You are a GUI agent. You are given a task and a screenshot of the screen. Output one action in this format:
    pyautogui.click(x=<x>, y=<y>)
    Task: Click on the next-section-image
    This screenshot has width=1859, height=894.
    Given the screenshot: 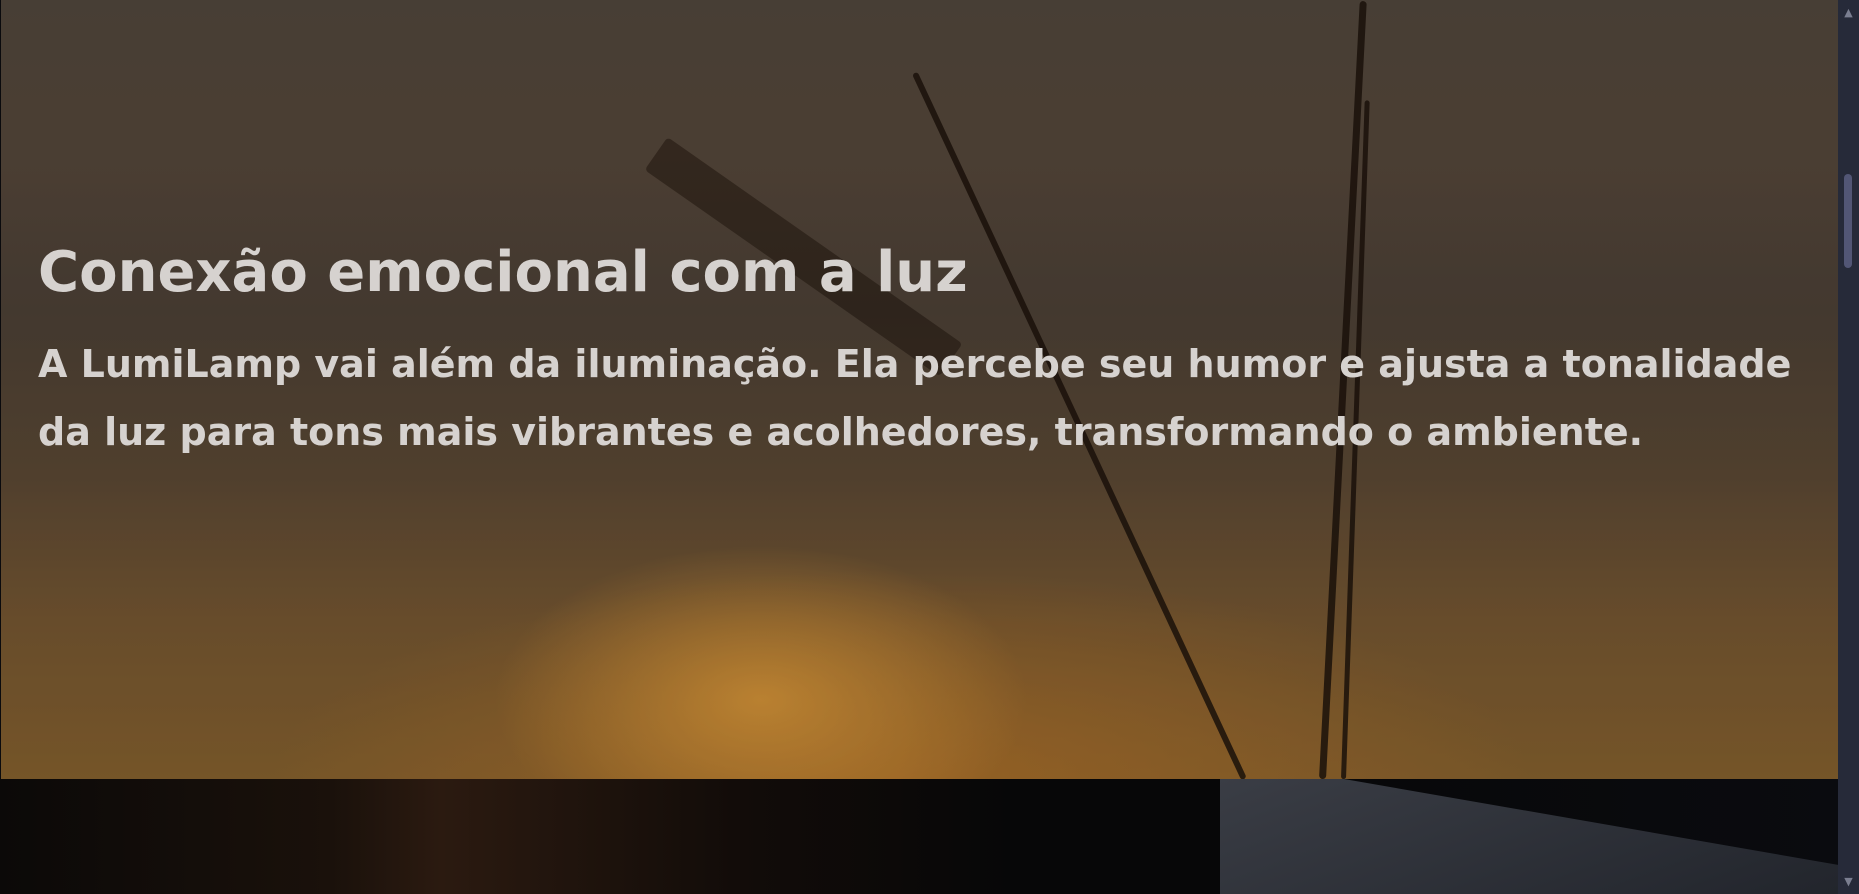 What is the action you would take?
    pyautogui.click(x=919, y=836)
    